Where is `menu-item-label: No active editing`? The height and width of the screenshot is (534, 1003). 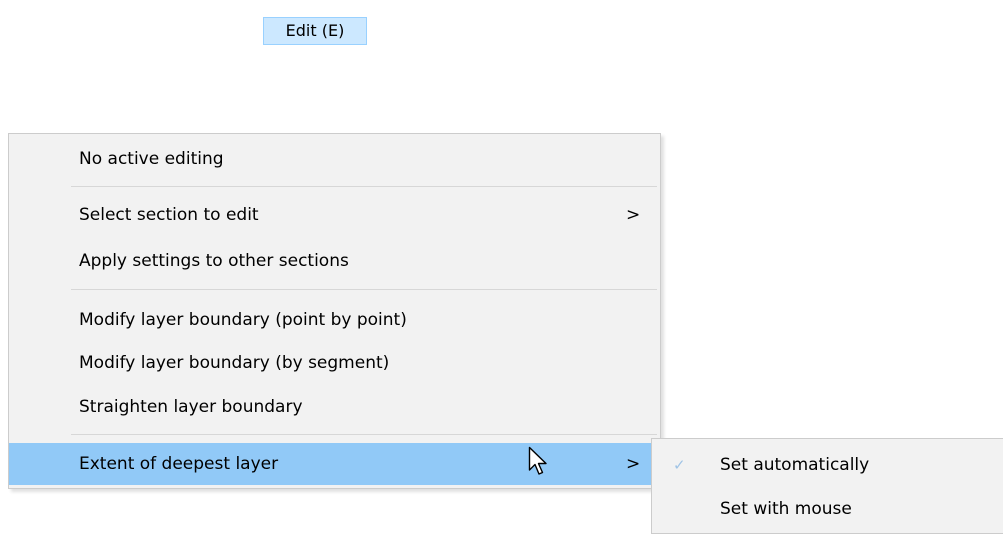 menu-item-label: No active editing is located at coordinates (151, 159).